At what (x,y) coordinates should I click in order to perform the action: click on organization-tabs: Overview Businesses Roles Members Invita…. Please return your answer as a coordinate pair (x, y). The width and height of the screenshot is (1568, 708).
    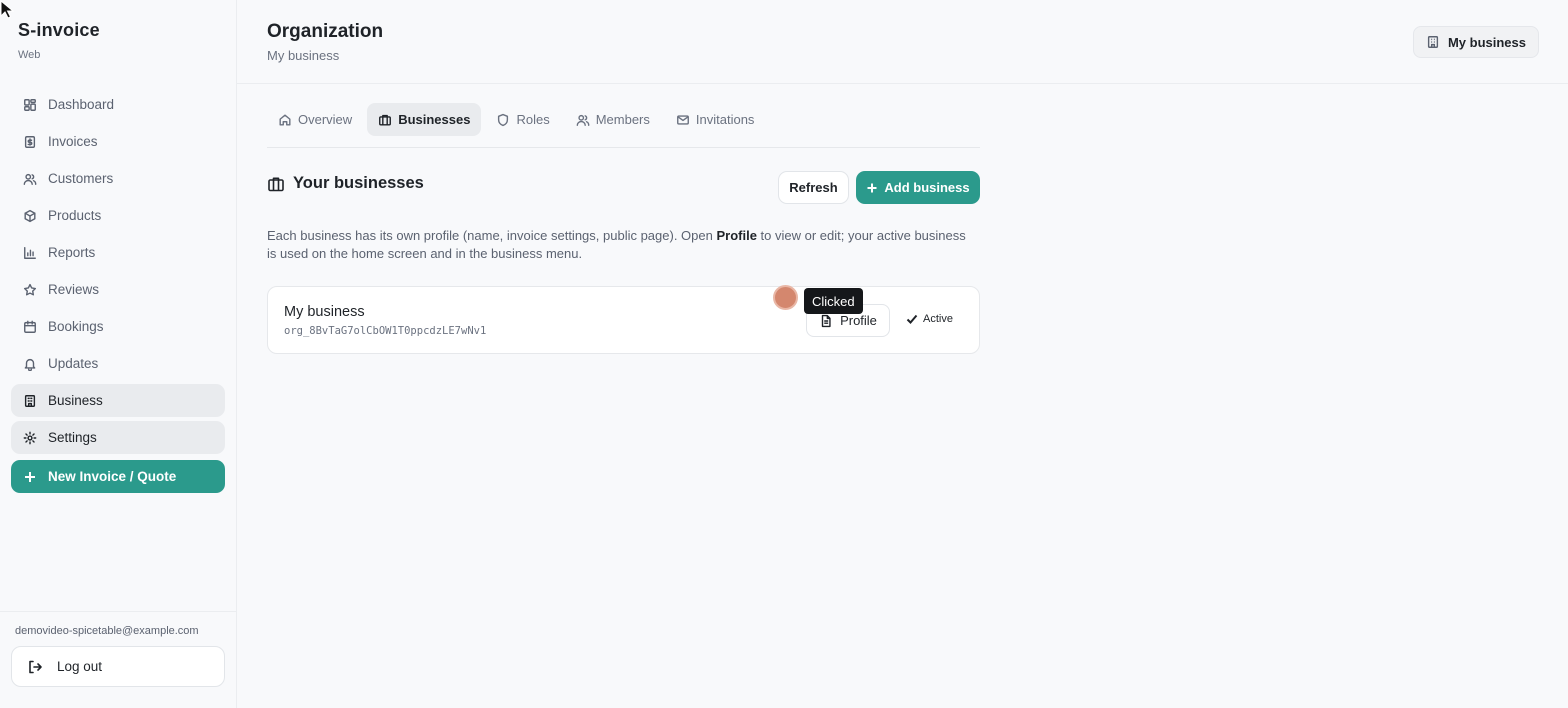
    Looking at the image, I should click on (623, 125).